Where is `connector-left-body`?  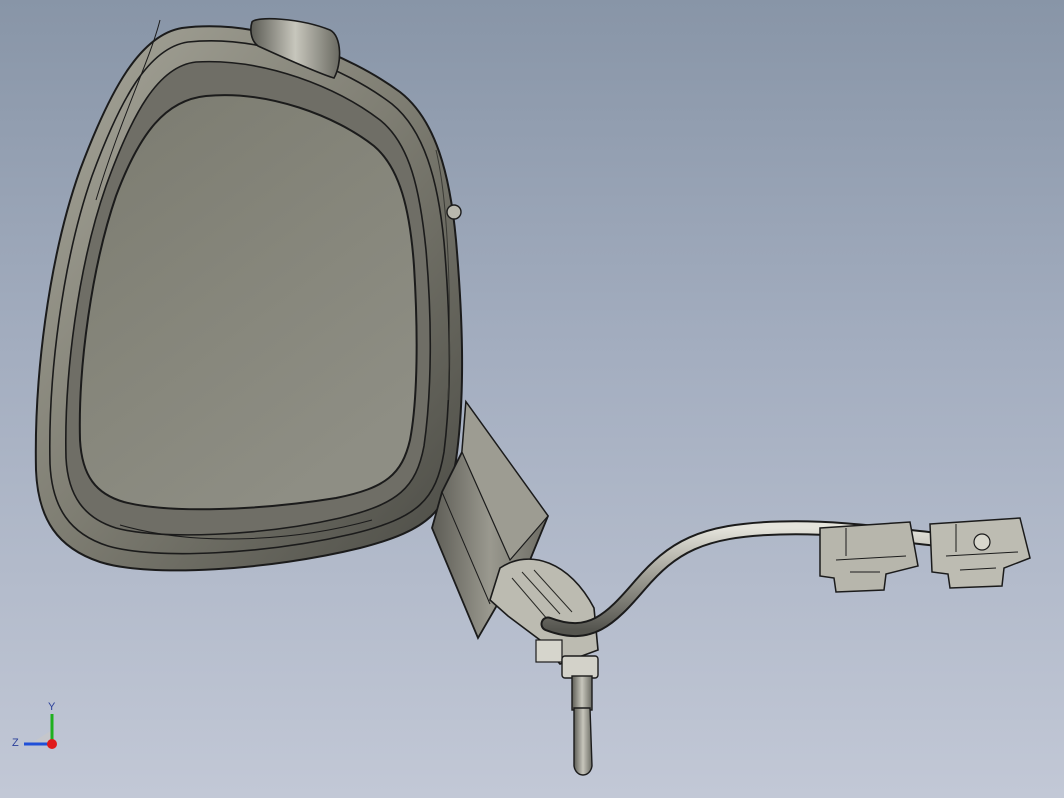 connector-left-body is located at coordinates (869, 557).